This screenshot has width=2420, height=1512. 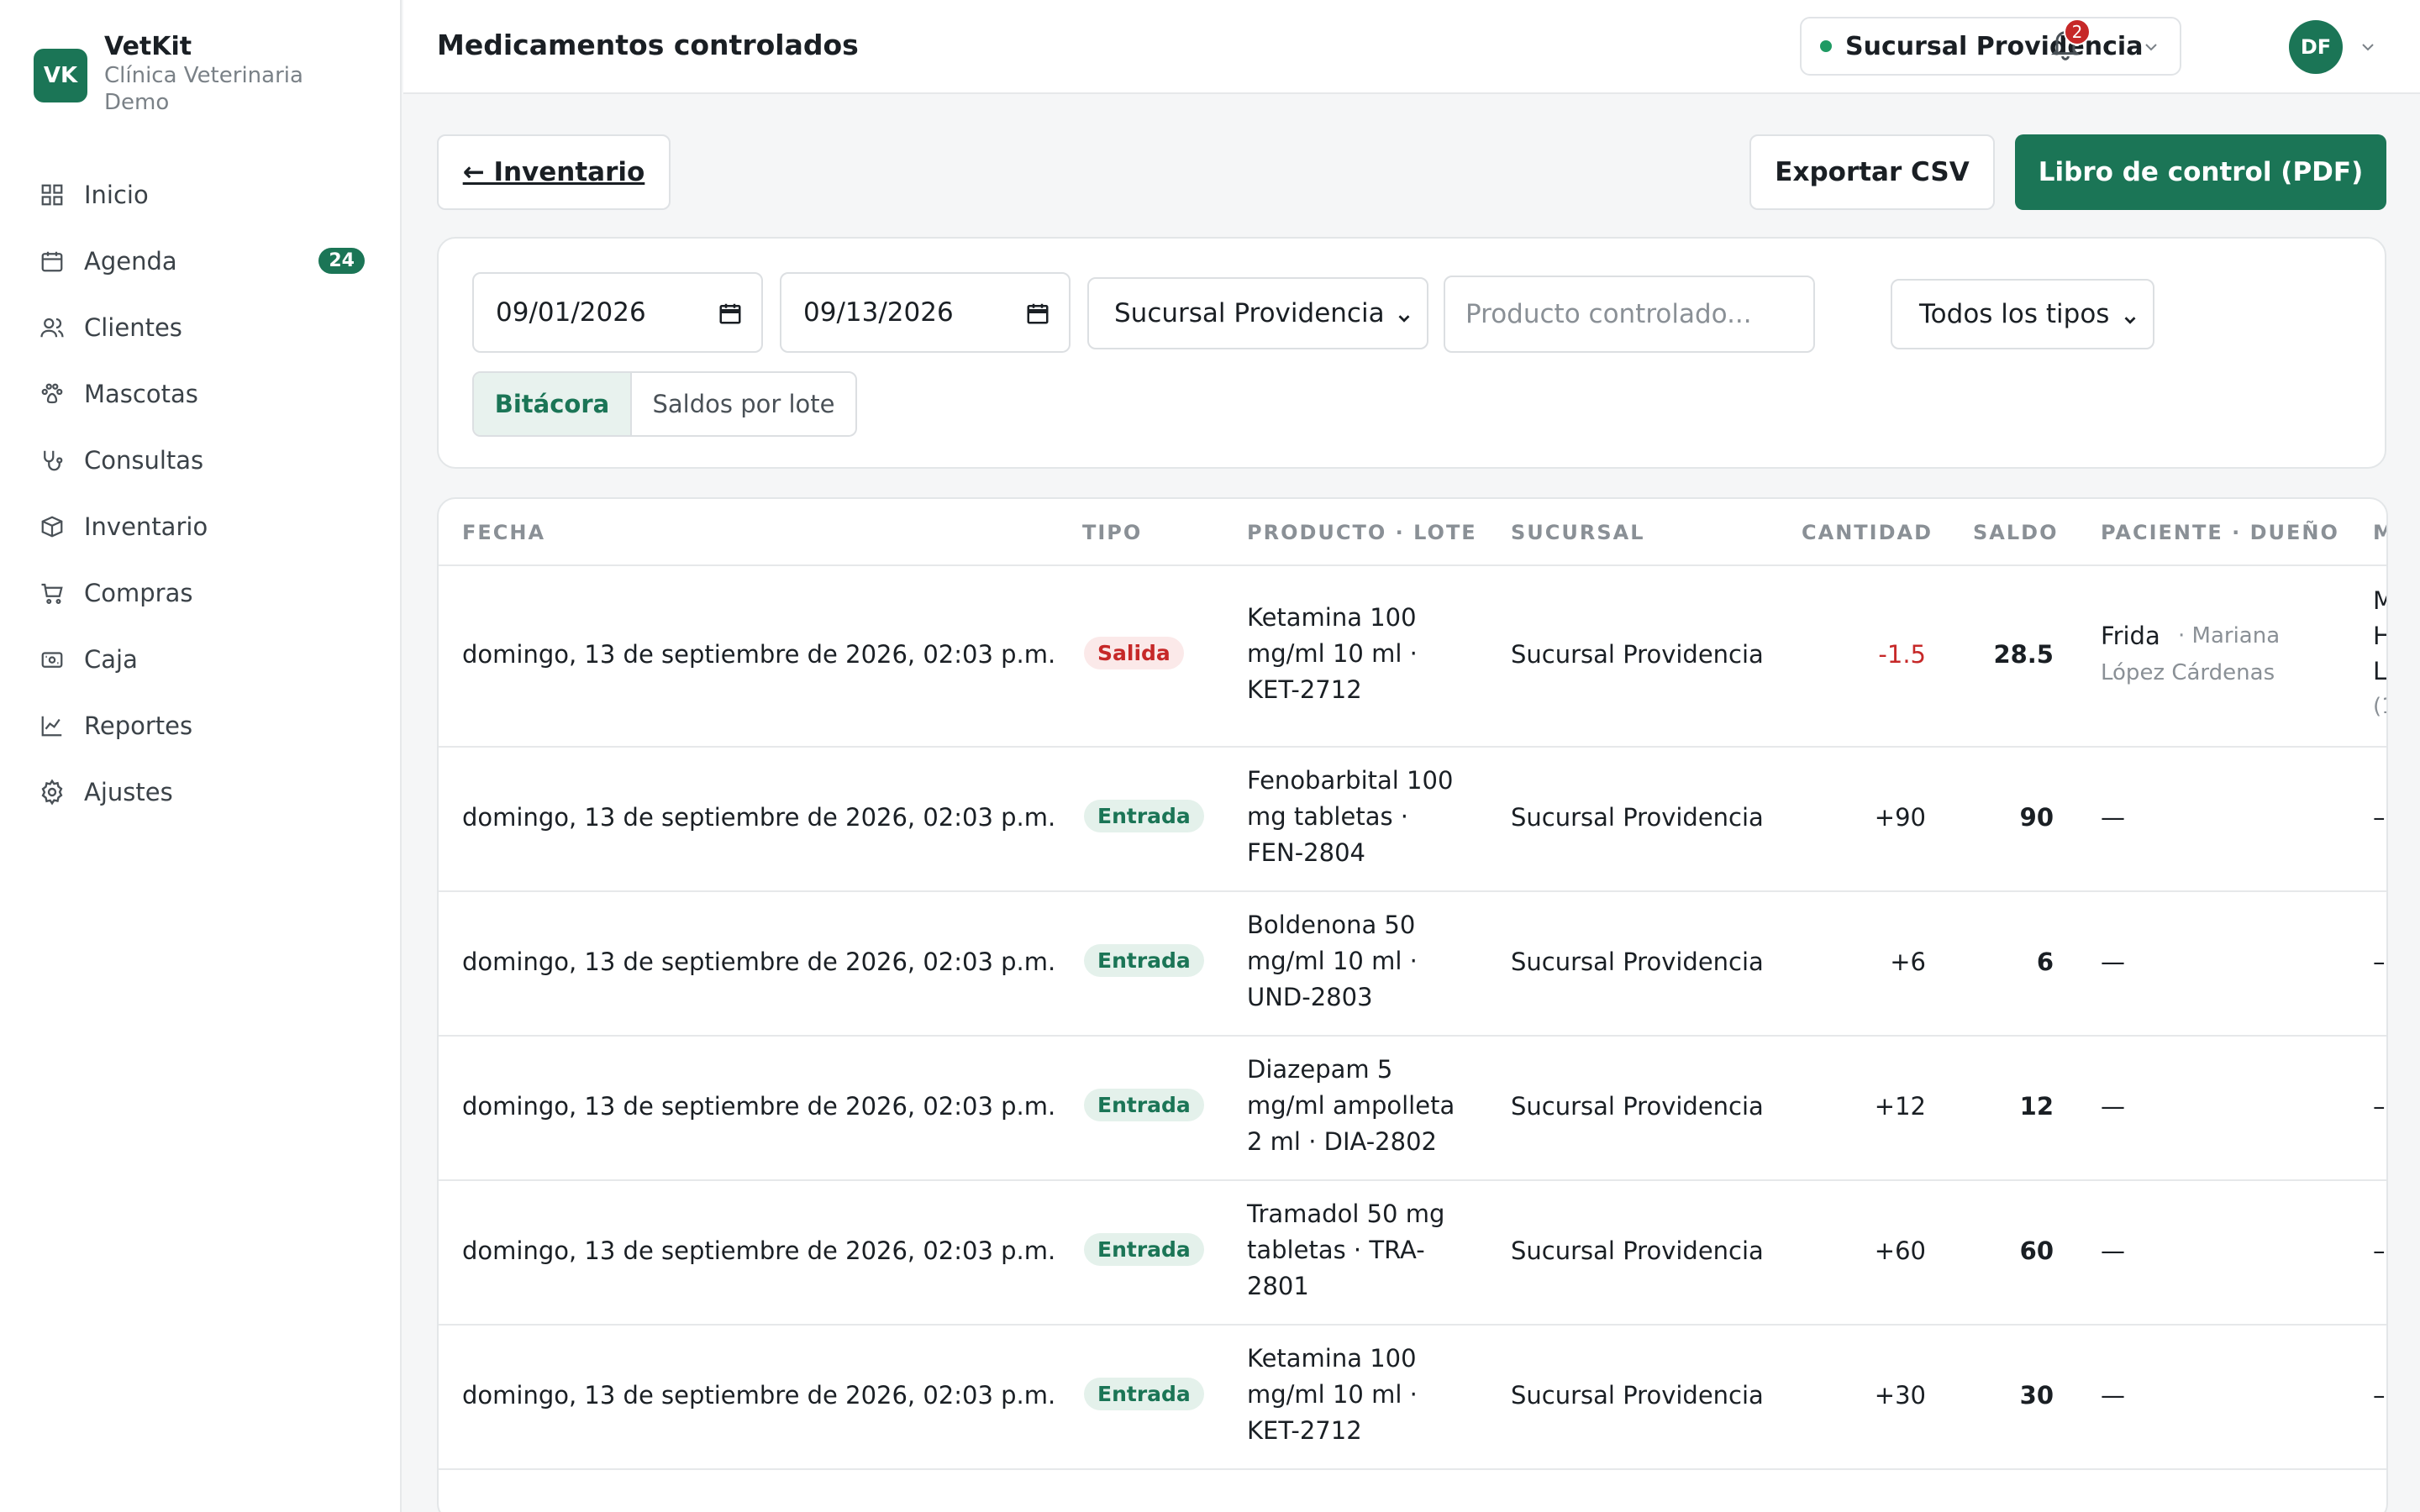 I want to click on sidebar-item-label: Consultas, so click(x=144, y=460).